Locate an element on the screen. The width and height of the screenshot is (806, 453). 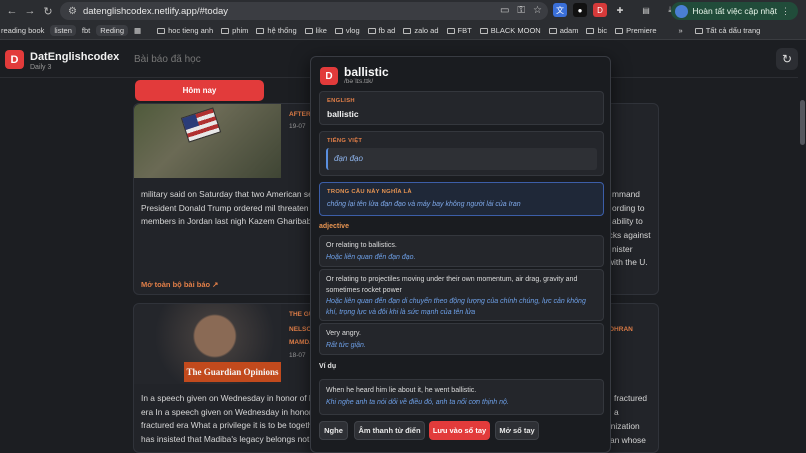
bookmark-folder: BLACK MOON is located at coordinates (510, 30).